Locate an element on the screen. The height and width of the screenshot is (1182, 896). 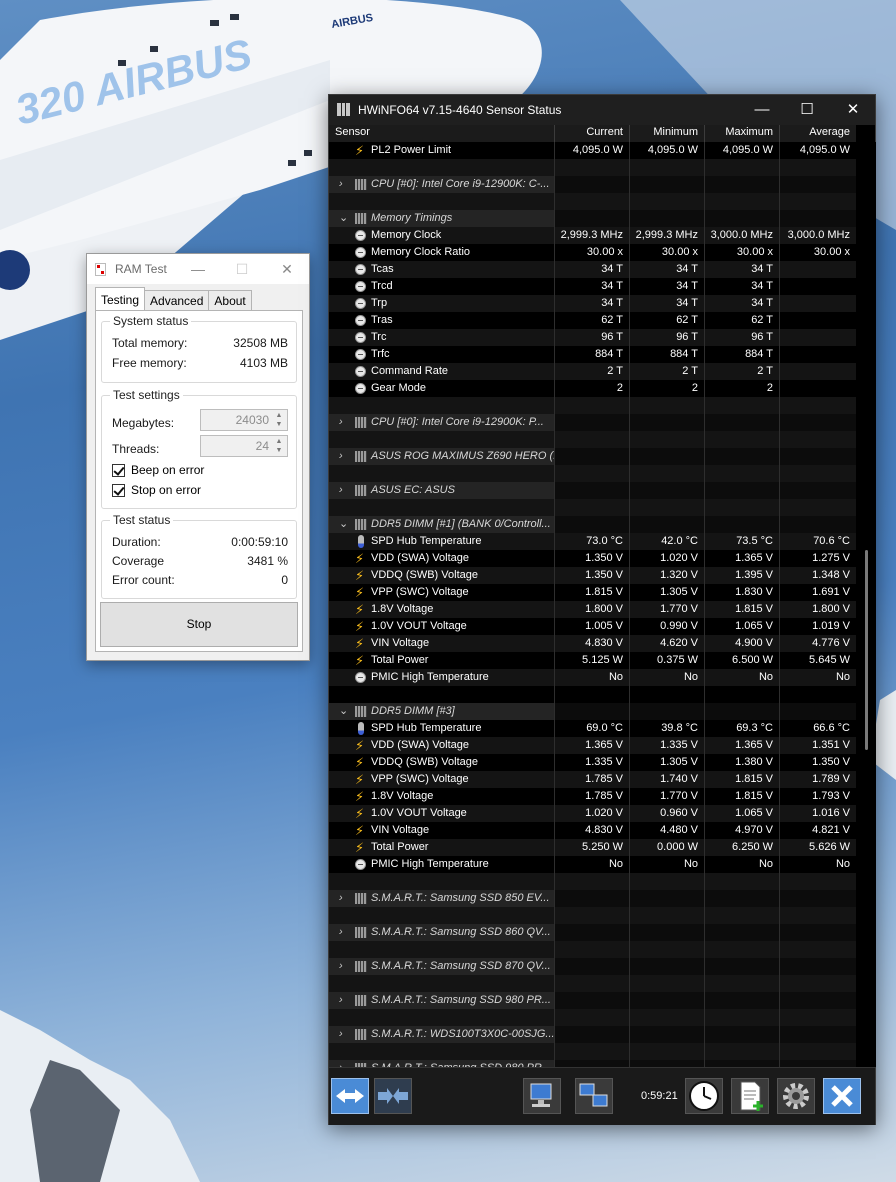
sensor-row: Tcas 34 T 34 T 34 T is located at coordinates (592, 269).